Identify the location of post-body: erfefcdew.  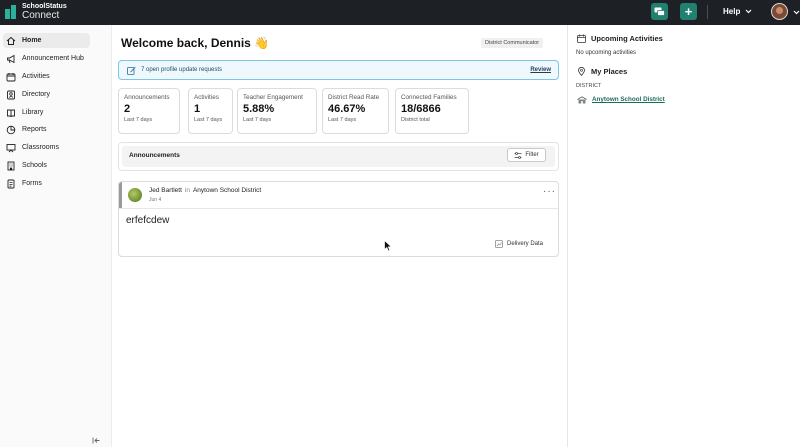
(148, 220).